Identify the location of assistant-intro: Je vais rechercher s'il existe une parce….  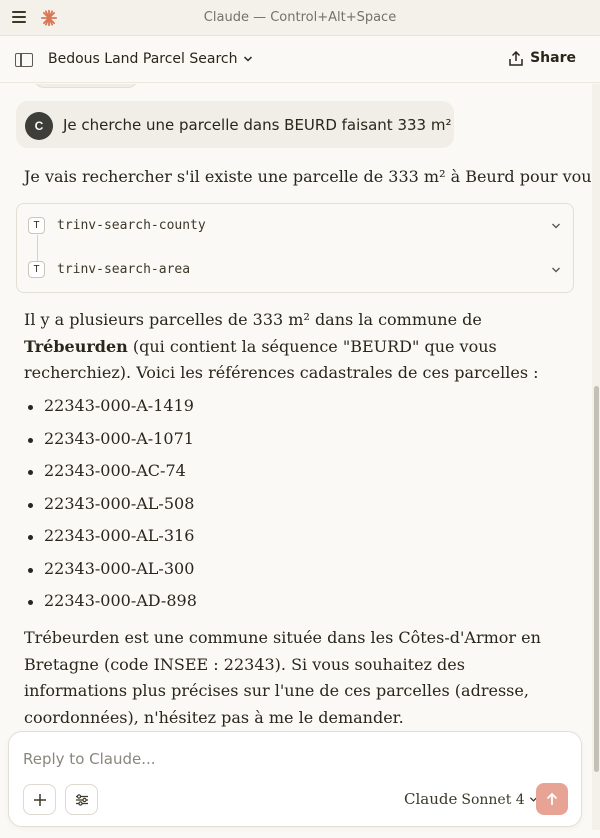
(308, 176).